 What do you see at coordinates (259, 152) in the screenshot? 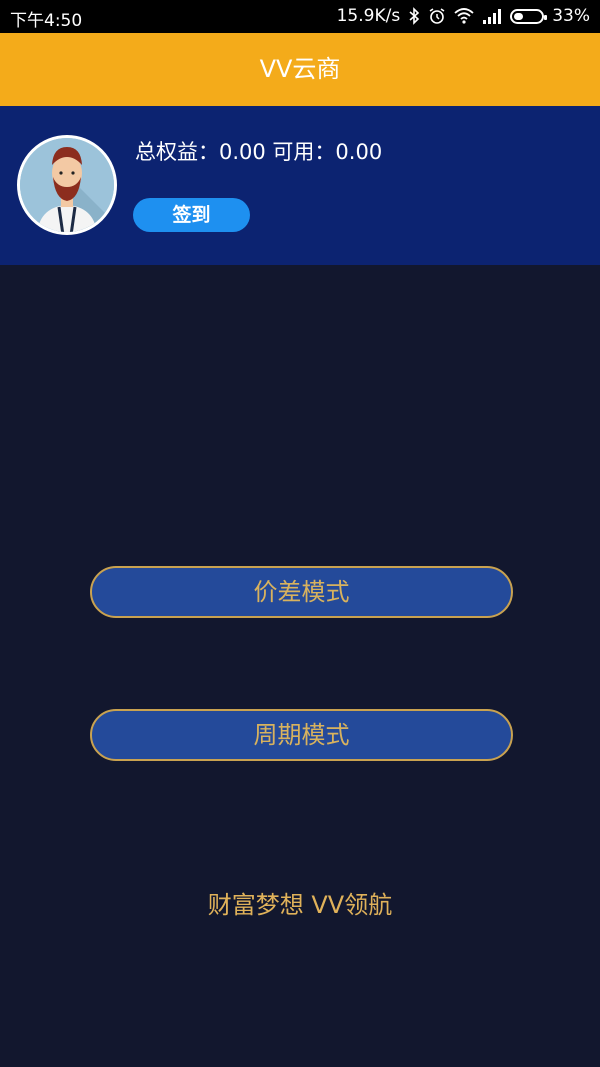
I see `balance-text: 总权益：0.00 可用：0.00` at bounding box center [259, 152].